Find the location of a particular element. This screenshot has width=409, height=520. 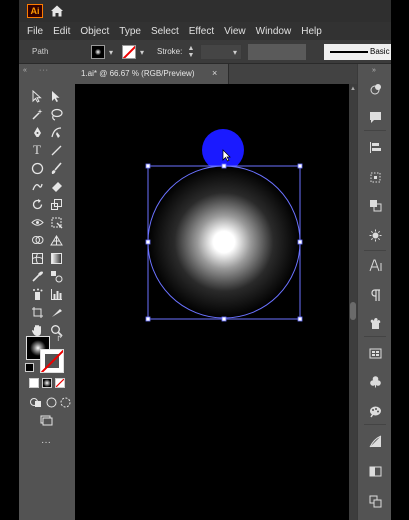

selection-tool-icon is located at coordinates (37, 96).